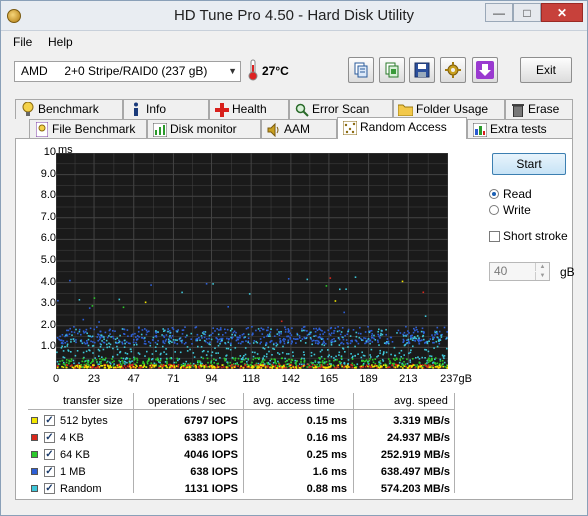 This screenshot has width=588, height=516. What do you see at coordinates (546, 70) in the screenshot?
I see `exit-button: Exit` at bounding box center [546, 70].